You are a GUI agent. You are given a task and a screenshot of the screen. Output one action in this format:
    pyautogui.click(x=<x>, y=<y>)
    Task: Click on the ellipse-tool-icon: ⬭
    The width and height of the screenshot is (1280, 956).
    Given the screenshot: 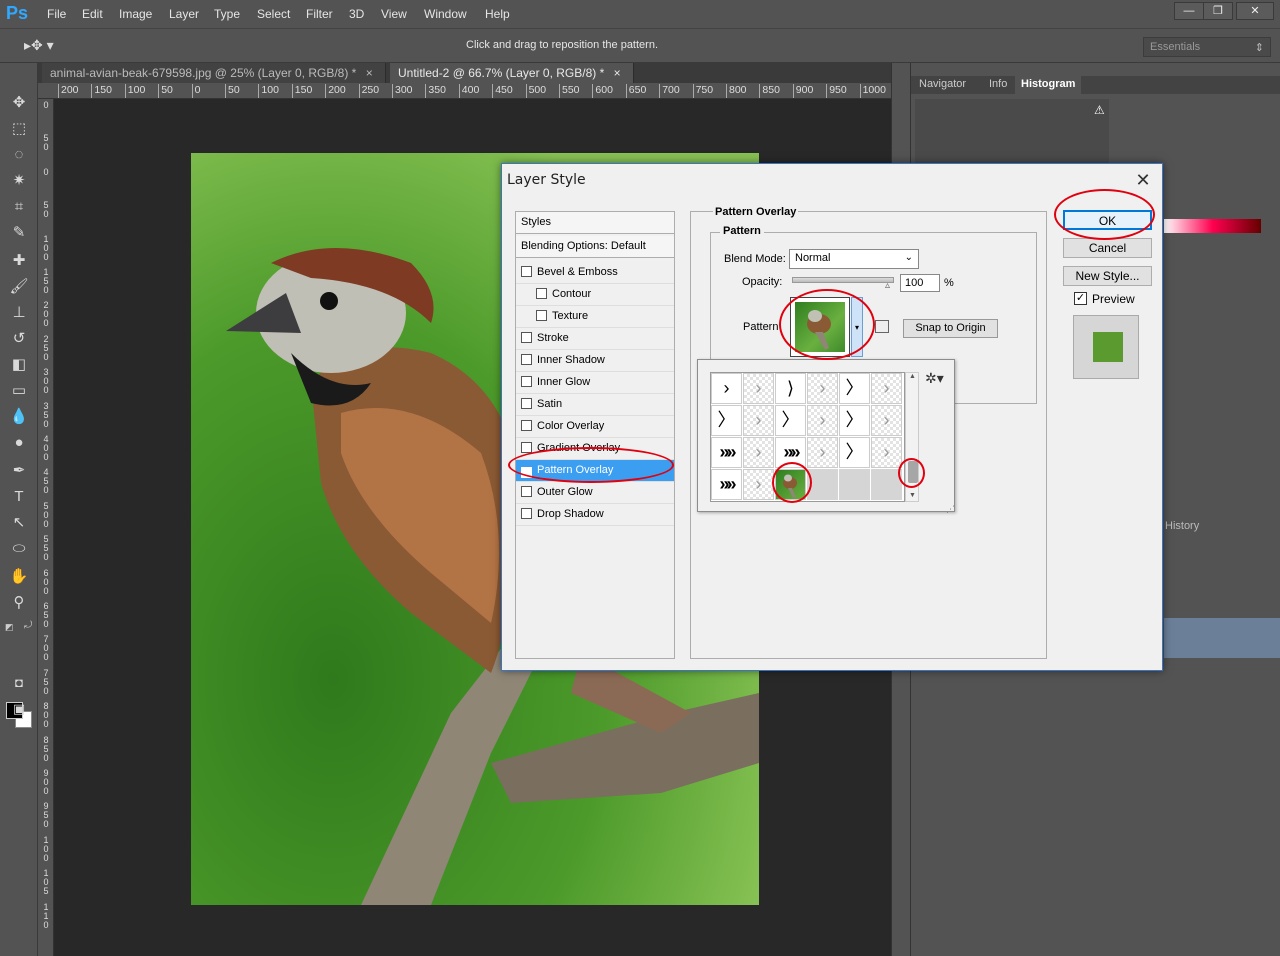 What is the action you would take?
    pyautogui.click(x=19, y=549)
    